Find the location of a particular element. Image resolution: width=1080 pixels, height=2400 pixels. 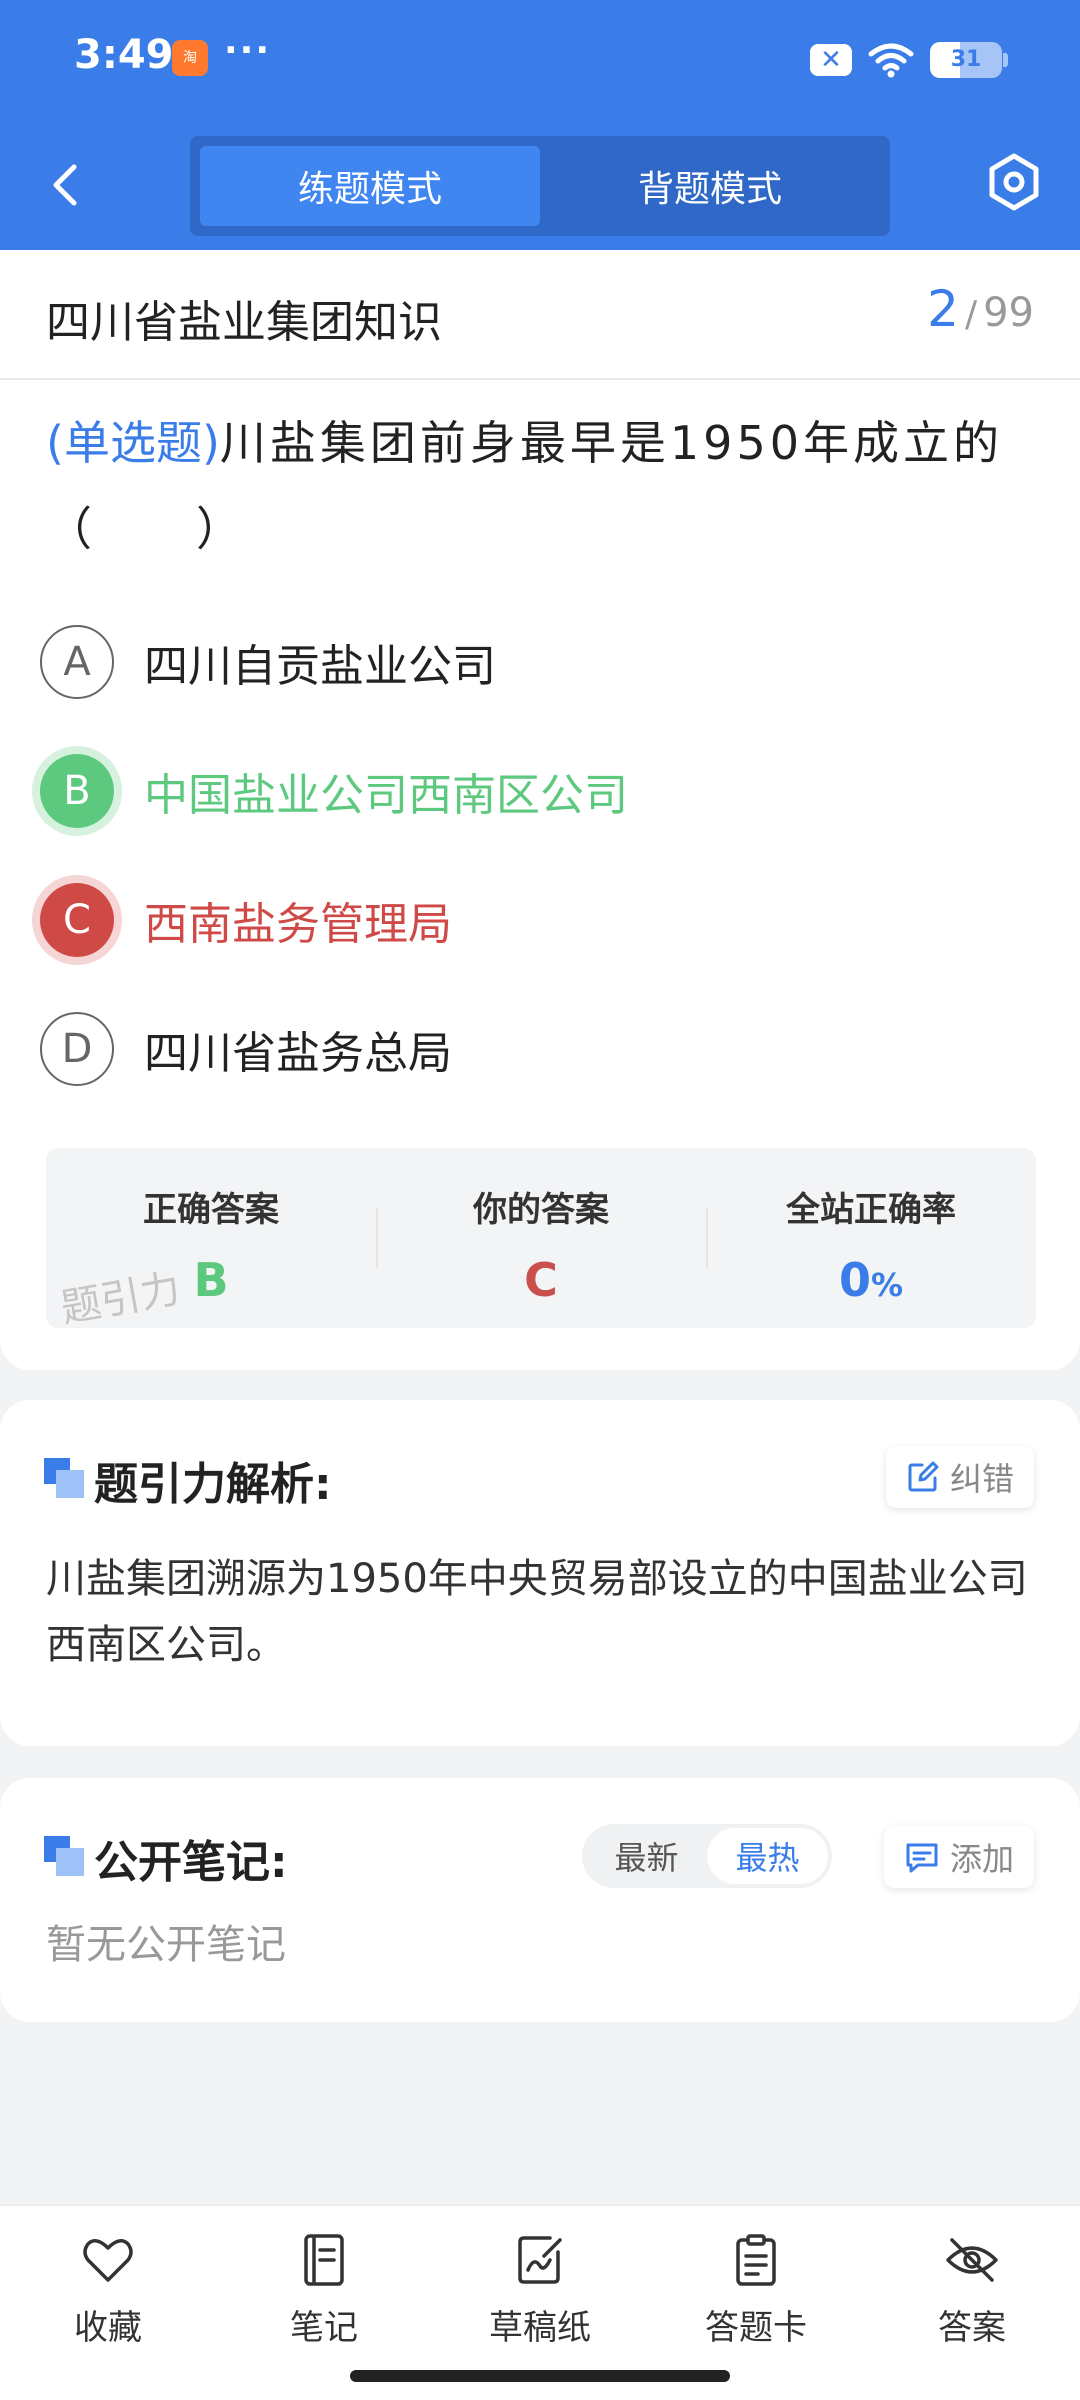

your-answer-value: C is located at coordinates (541, 1280).